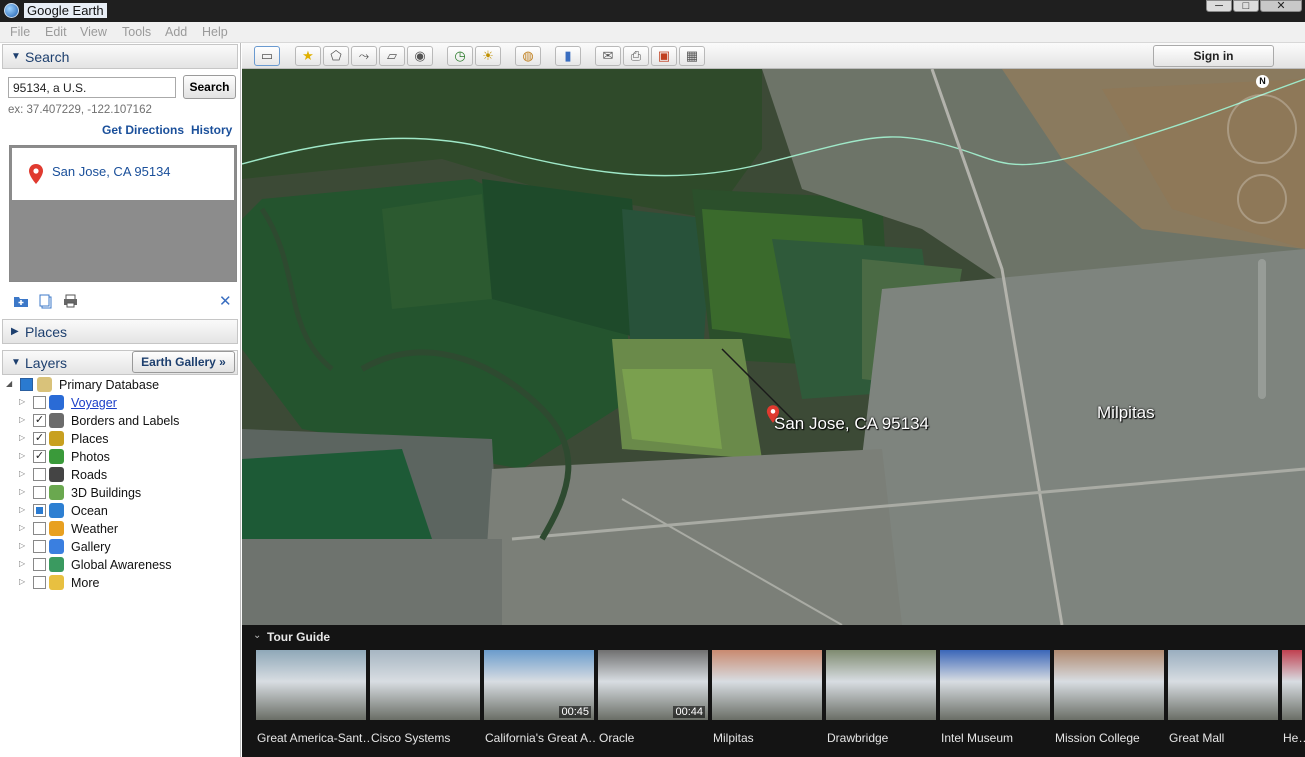 The width and height of the screenshot is (1305, 757). What do you see at coordinates (427, 738) in the screenshot?
I see `tour-label: Cisco Systems` at bounding box center [427, 738].